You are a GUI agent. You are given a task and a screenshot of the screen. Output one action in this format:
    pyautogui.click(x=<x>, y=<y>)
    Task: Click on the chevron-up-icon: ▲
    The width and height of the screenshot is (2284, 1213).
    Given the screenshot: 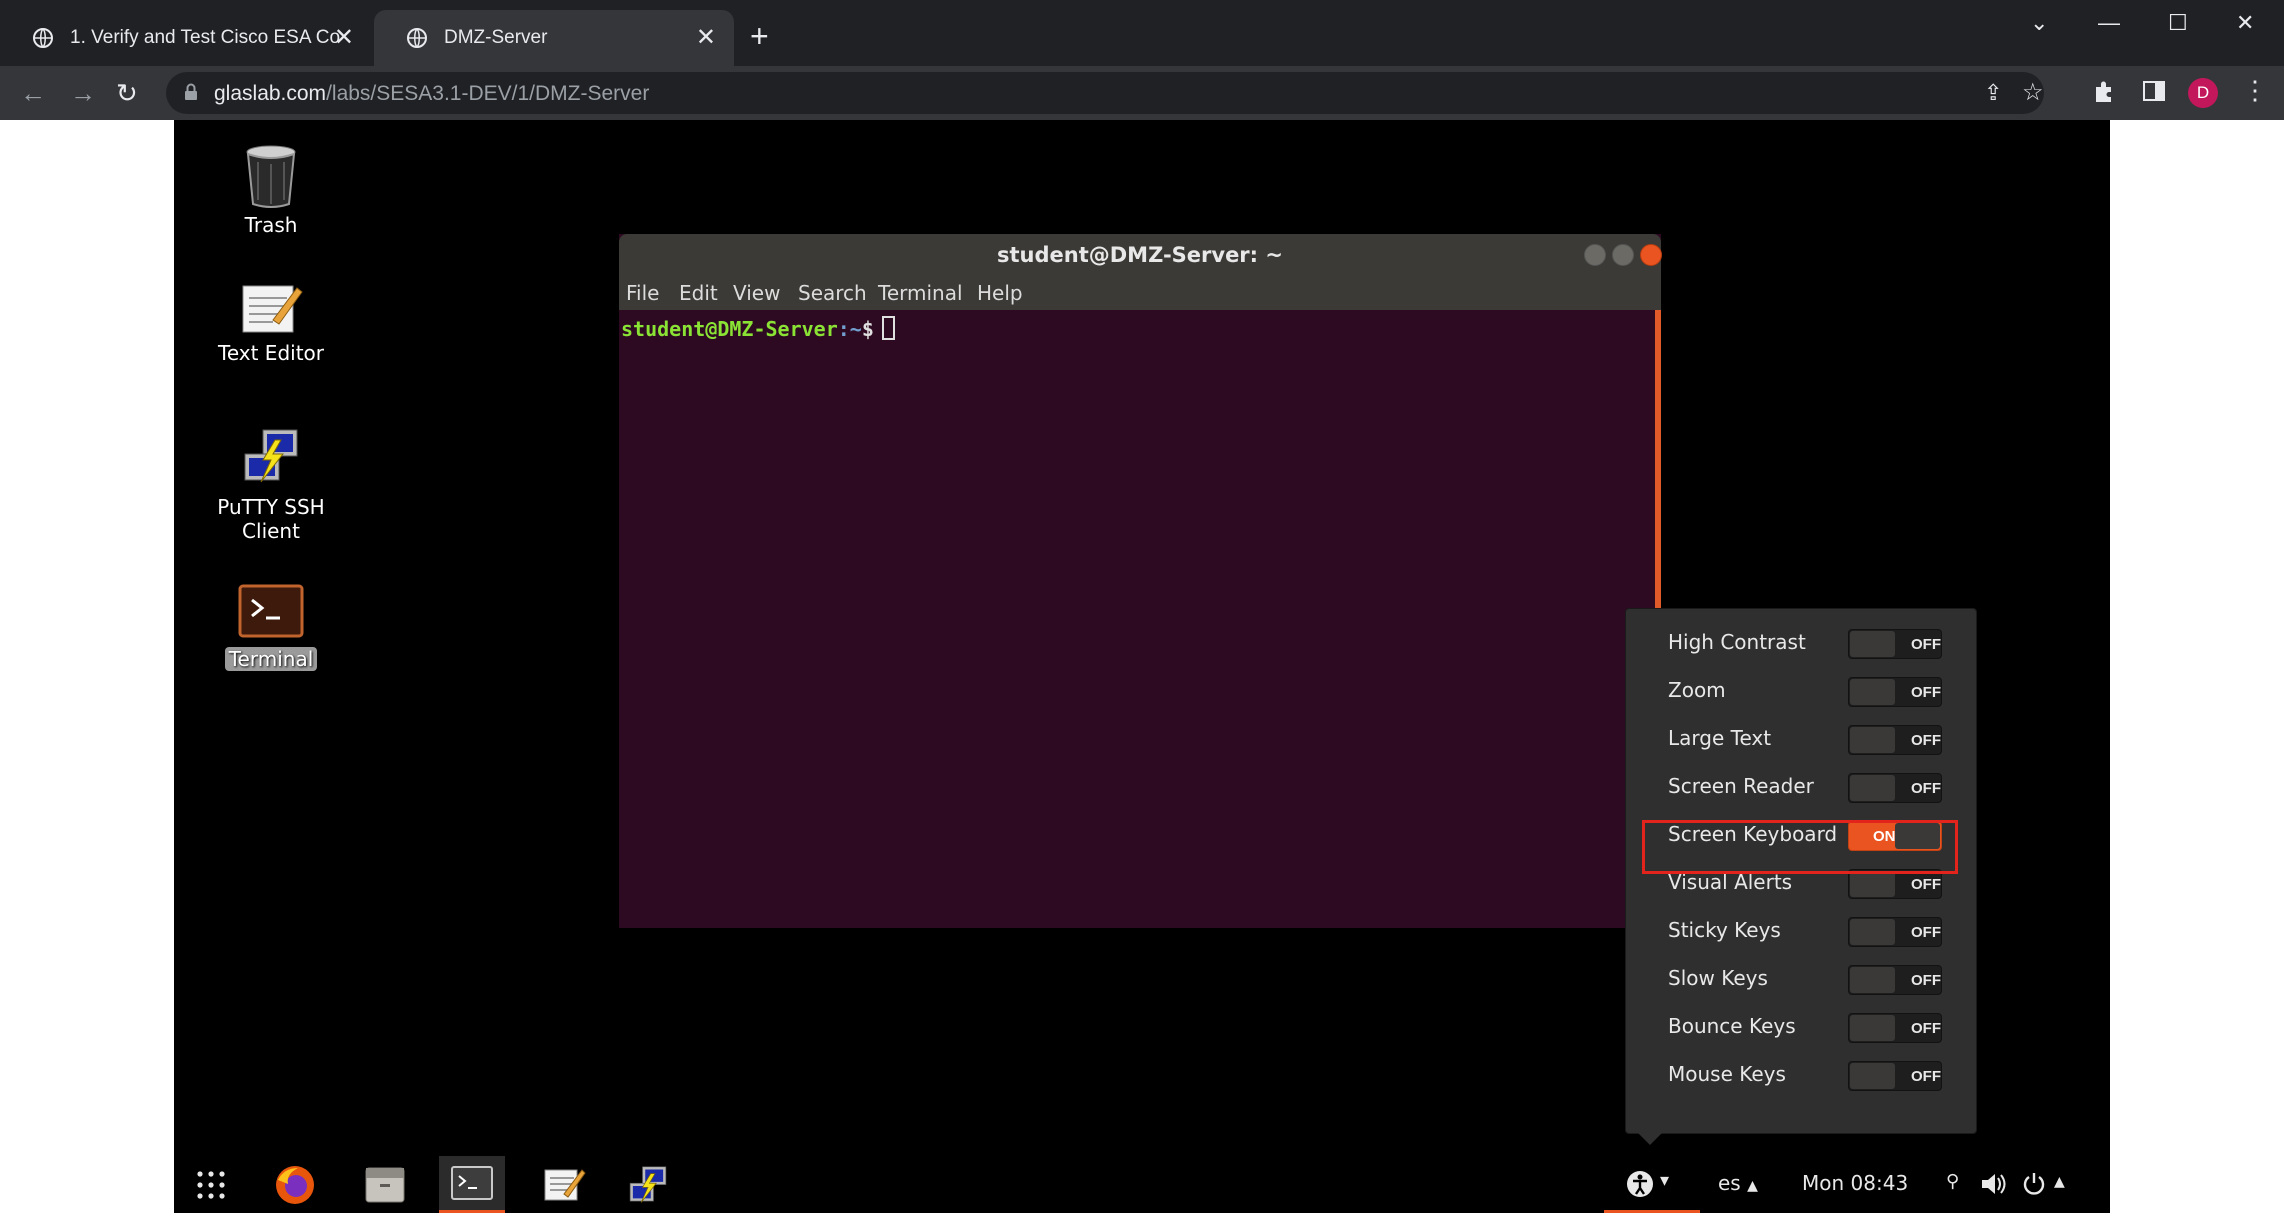 What is the action you would take?
    pyautogui.click(x=2059, y=1182)
    